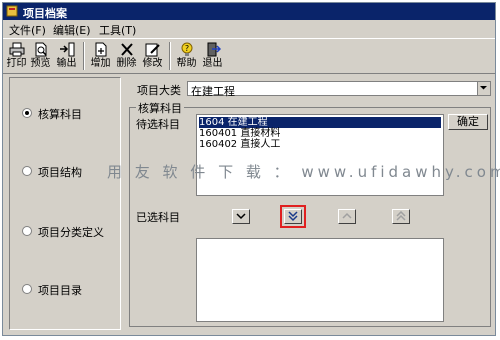 The height and width of the screenshot is (340, 500). I want to click on print-button: 打印, so click(16, 55).